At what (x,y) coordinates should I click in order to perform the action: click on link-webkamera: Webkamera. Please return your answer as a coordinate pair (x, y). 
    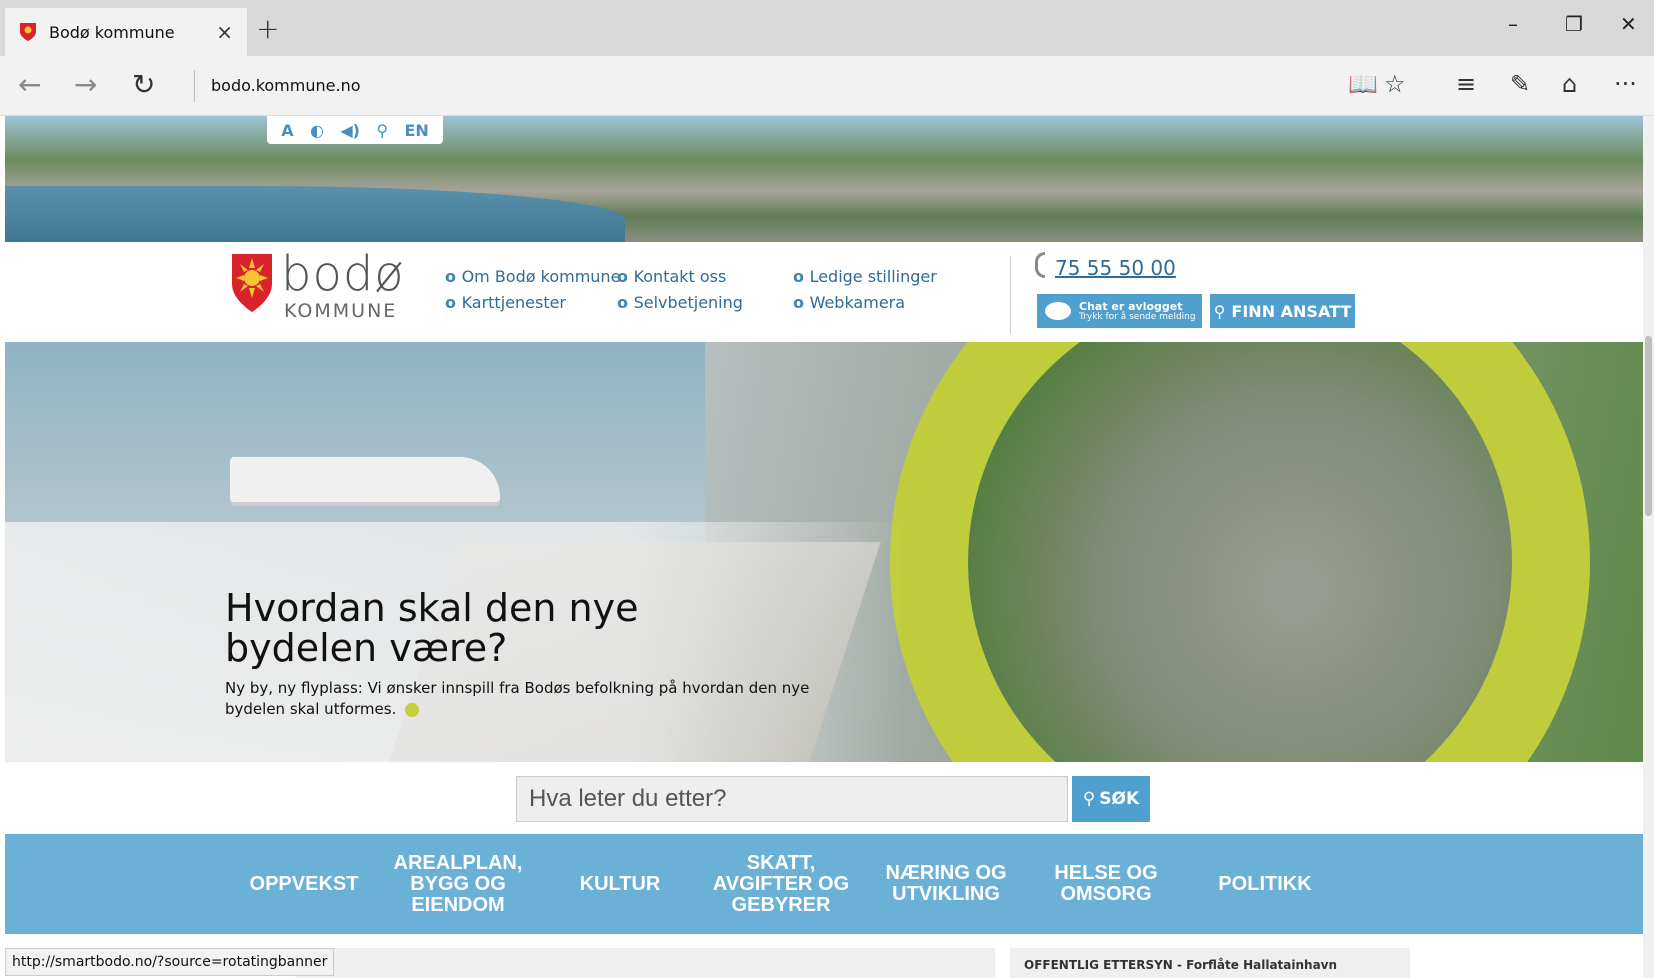
    Looking at the image, I should click on (865, 303).